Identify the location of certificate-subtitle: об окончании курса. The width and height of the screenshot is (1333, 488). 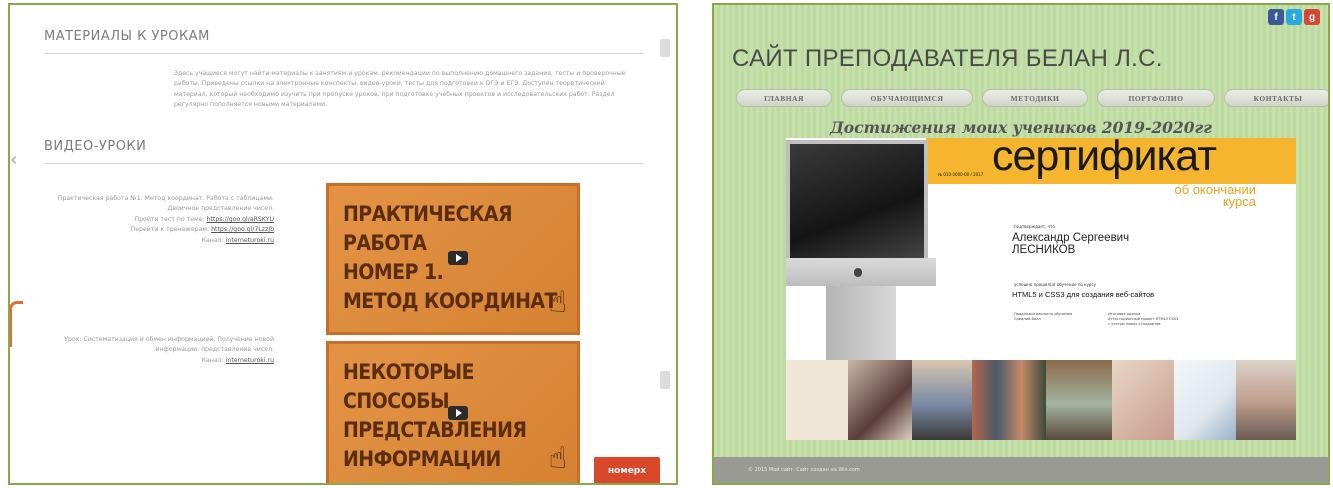
(1215, 195).